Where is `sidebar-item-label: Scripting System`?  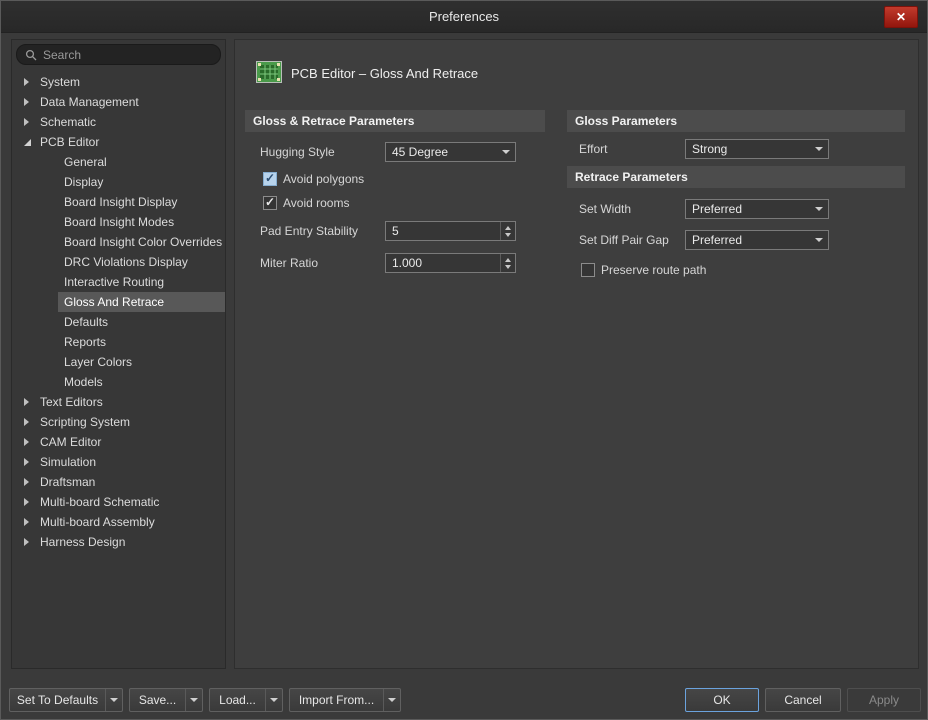 sidebar-item-label: Scripting System is located at coordinates (85, 422).